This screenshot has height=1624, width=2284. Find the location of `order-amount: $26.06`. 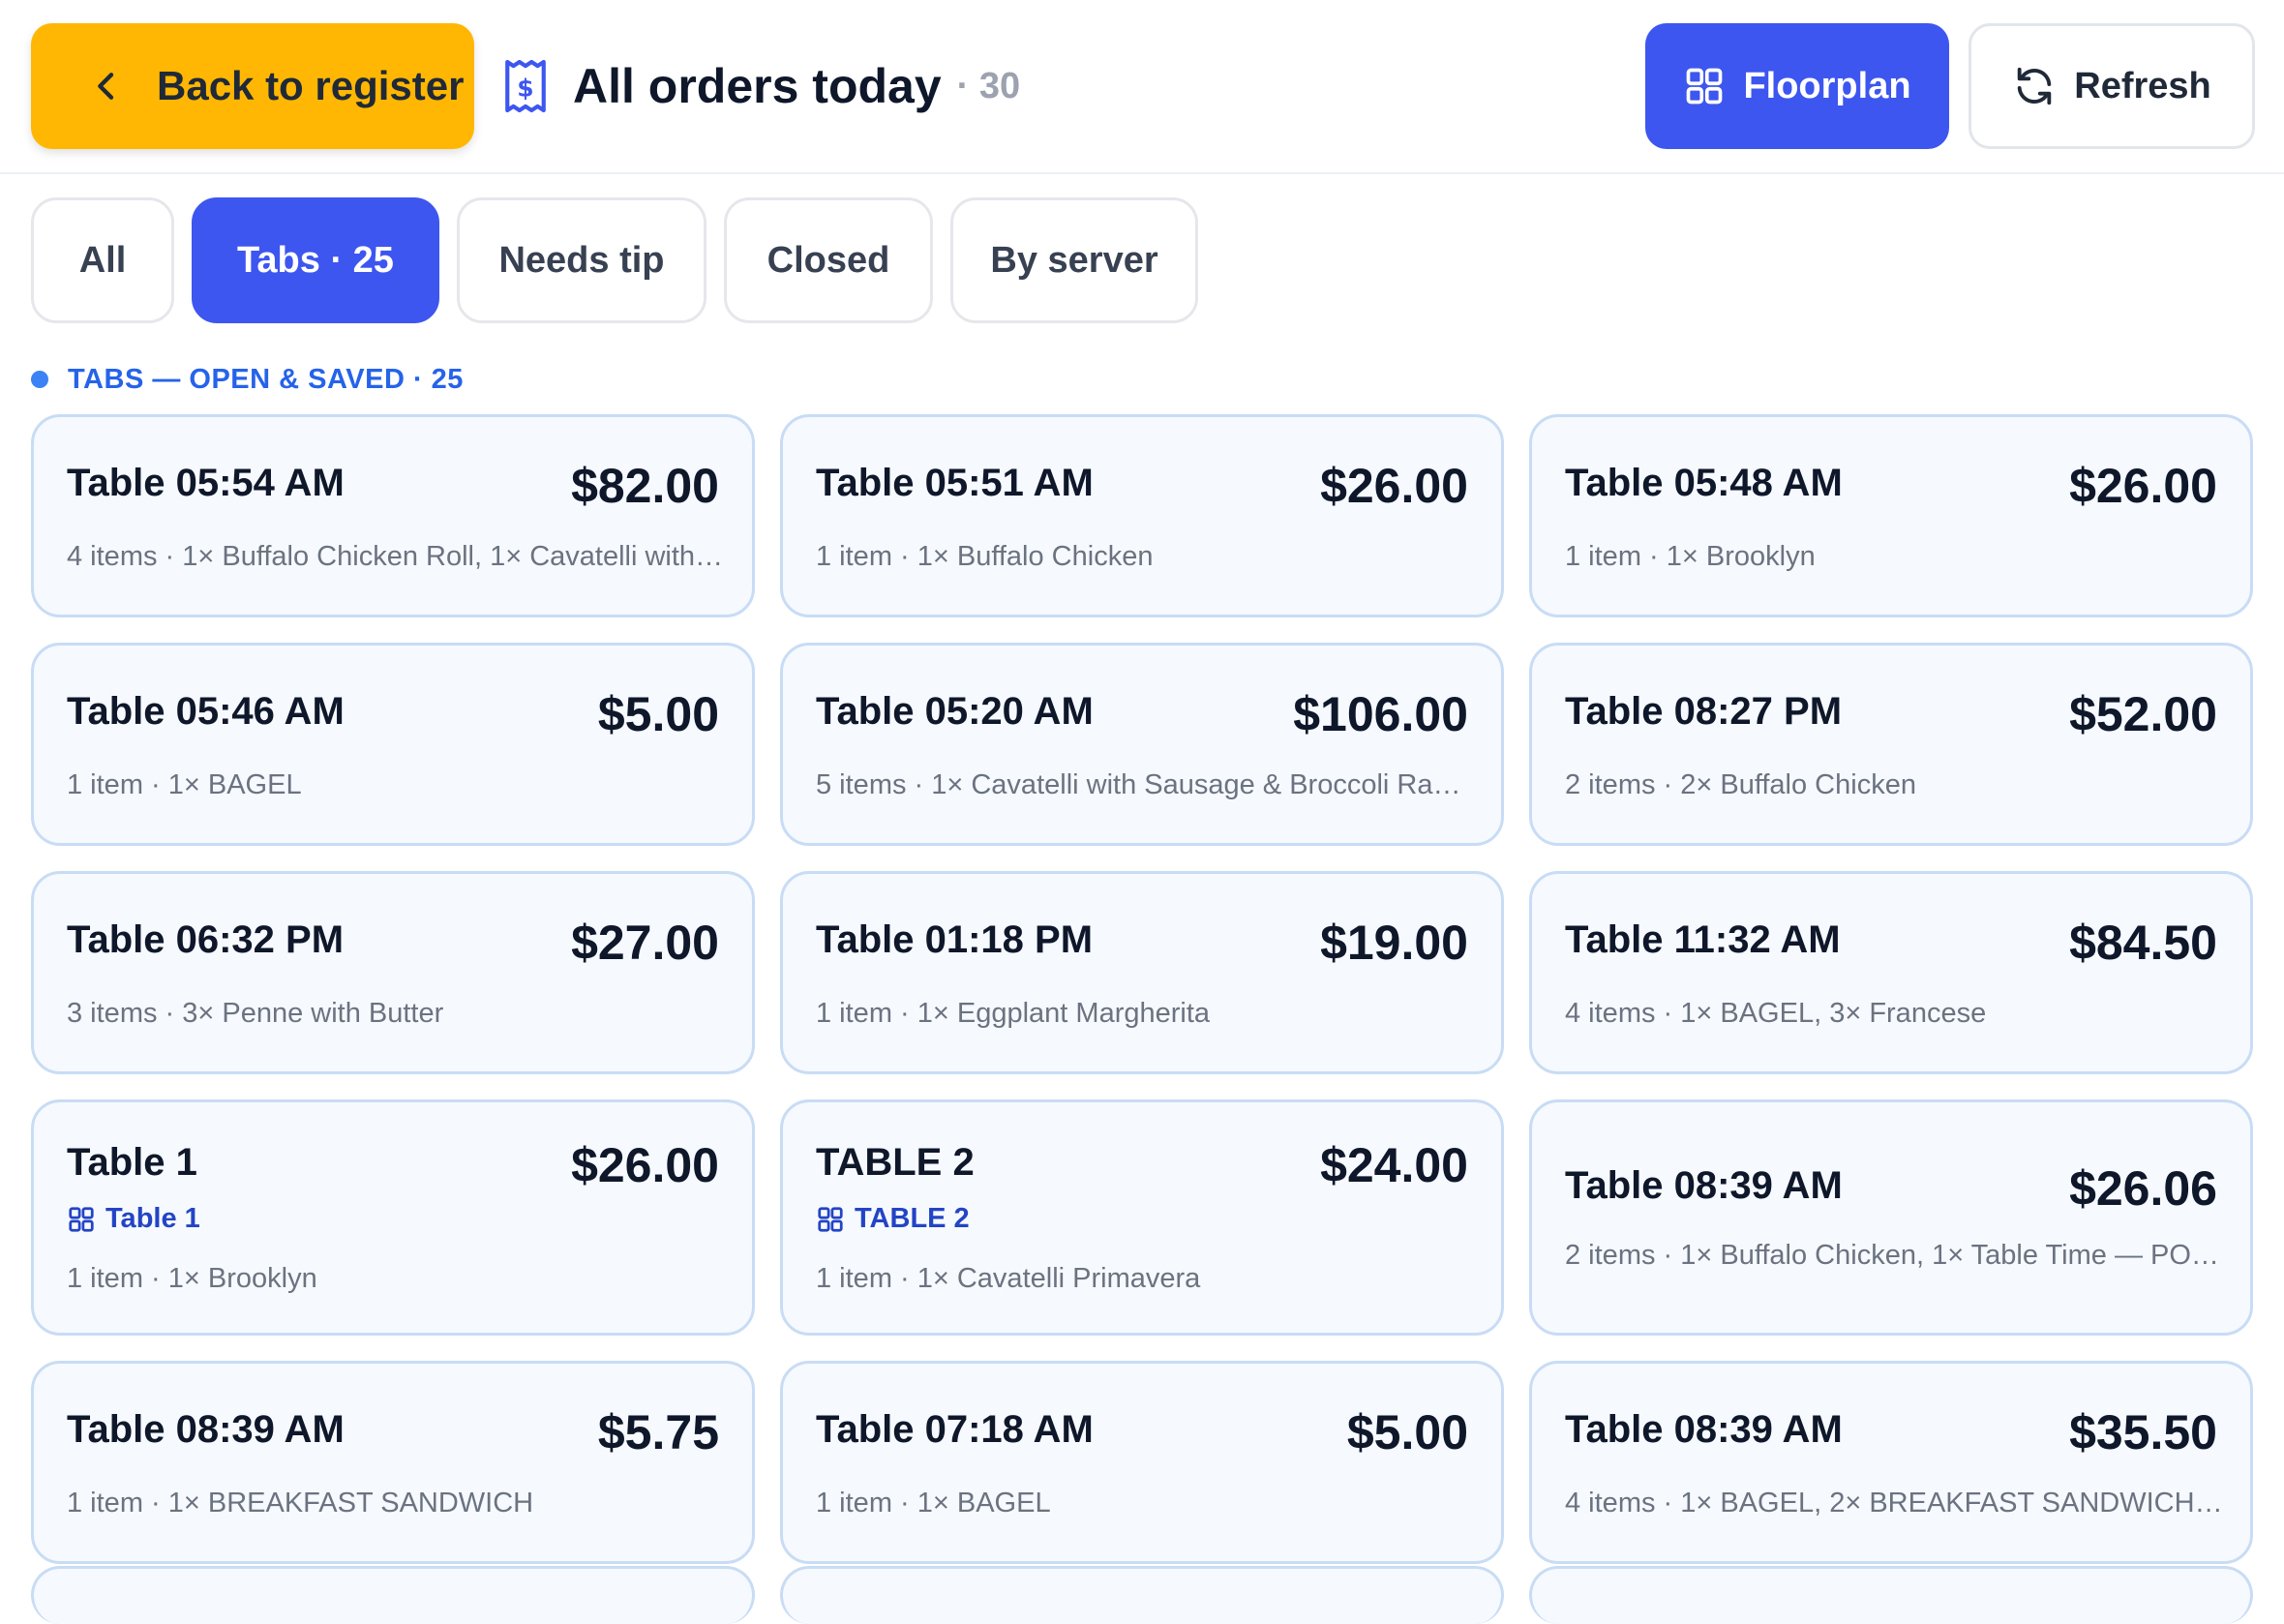

order-amount: $26.06 is located at coordinates (2143, 1189).